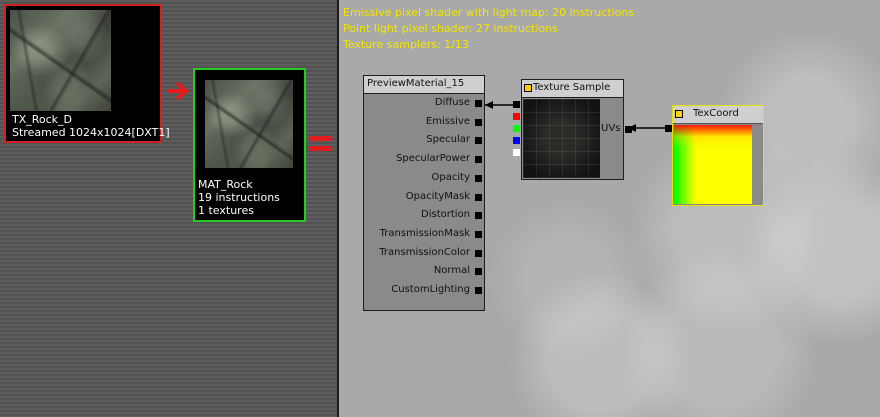  I want to click on texcoord-title: TexCoord, so click(716, 113).